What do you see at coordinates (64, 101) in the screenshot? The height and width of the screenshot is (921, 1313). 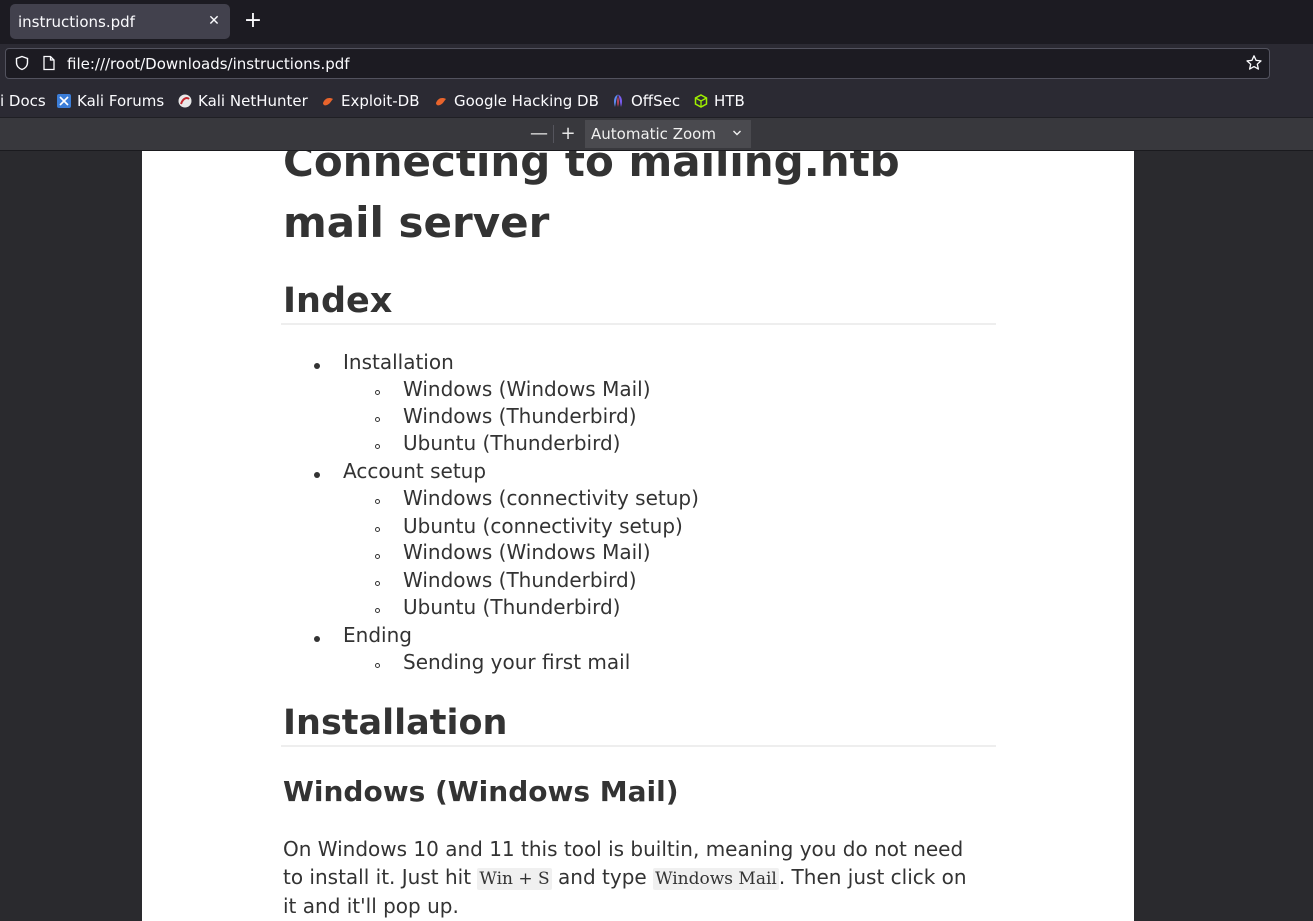 I see `kali-forums-icon` at bounding box center [64, 101].